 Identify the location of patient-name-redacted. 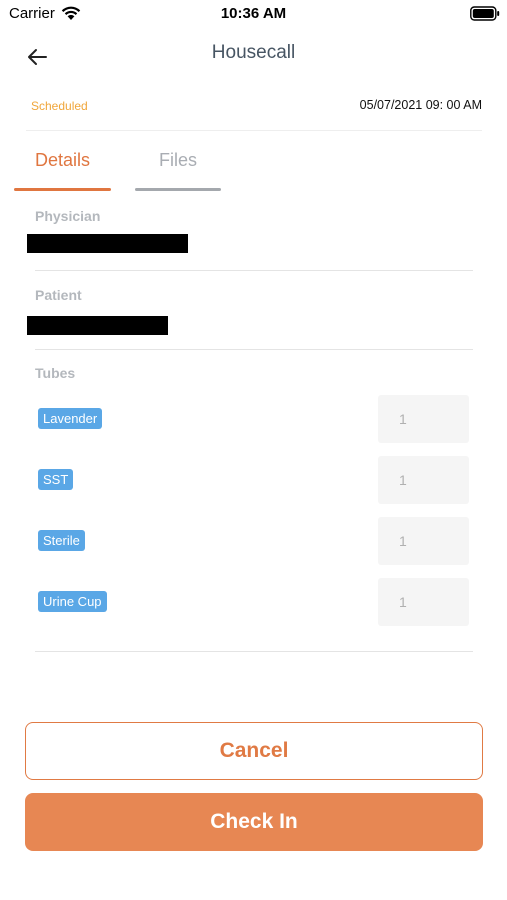
(97, 325).